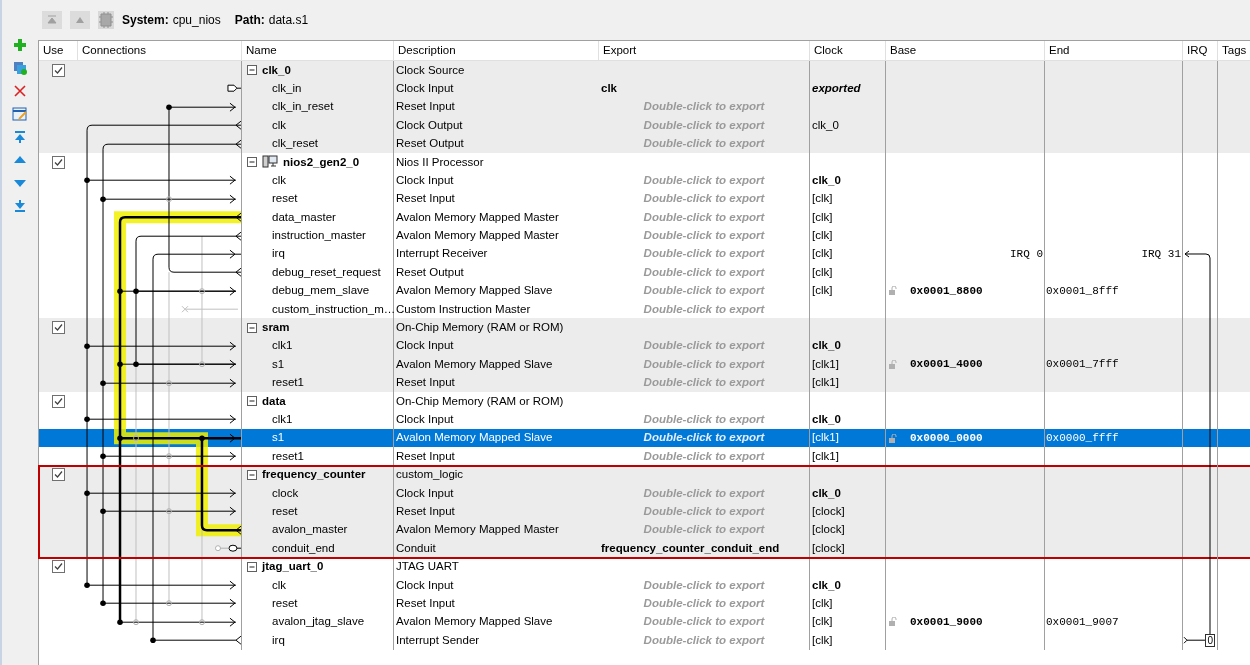 This screenshot has height=665, width=1250. What do you see at coordinates (609, 88) in the screenshot?
I see `export-name: clk` at bounding box center [609, 88].